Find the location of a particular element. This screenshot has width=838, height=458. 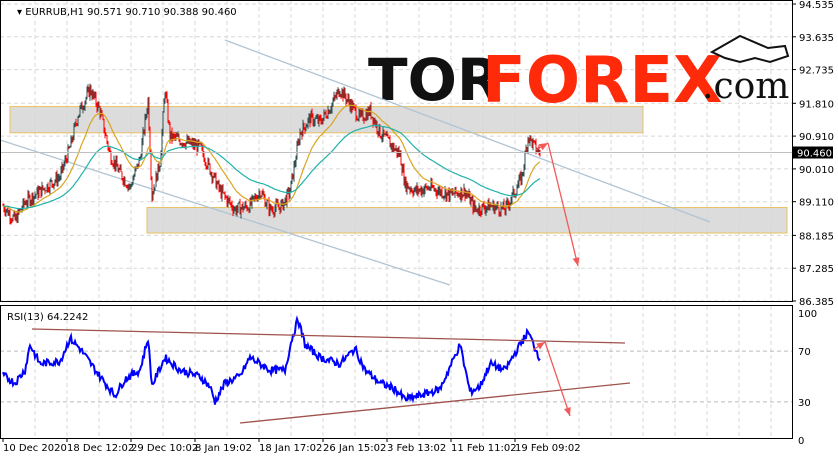

price-tick-label: 87.285 is located at coordinates (816, 269).